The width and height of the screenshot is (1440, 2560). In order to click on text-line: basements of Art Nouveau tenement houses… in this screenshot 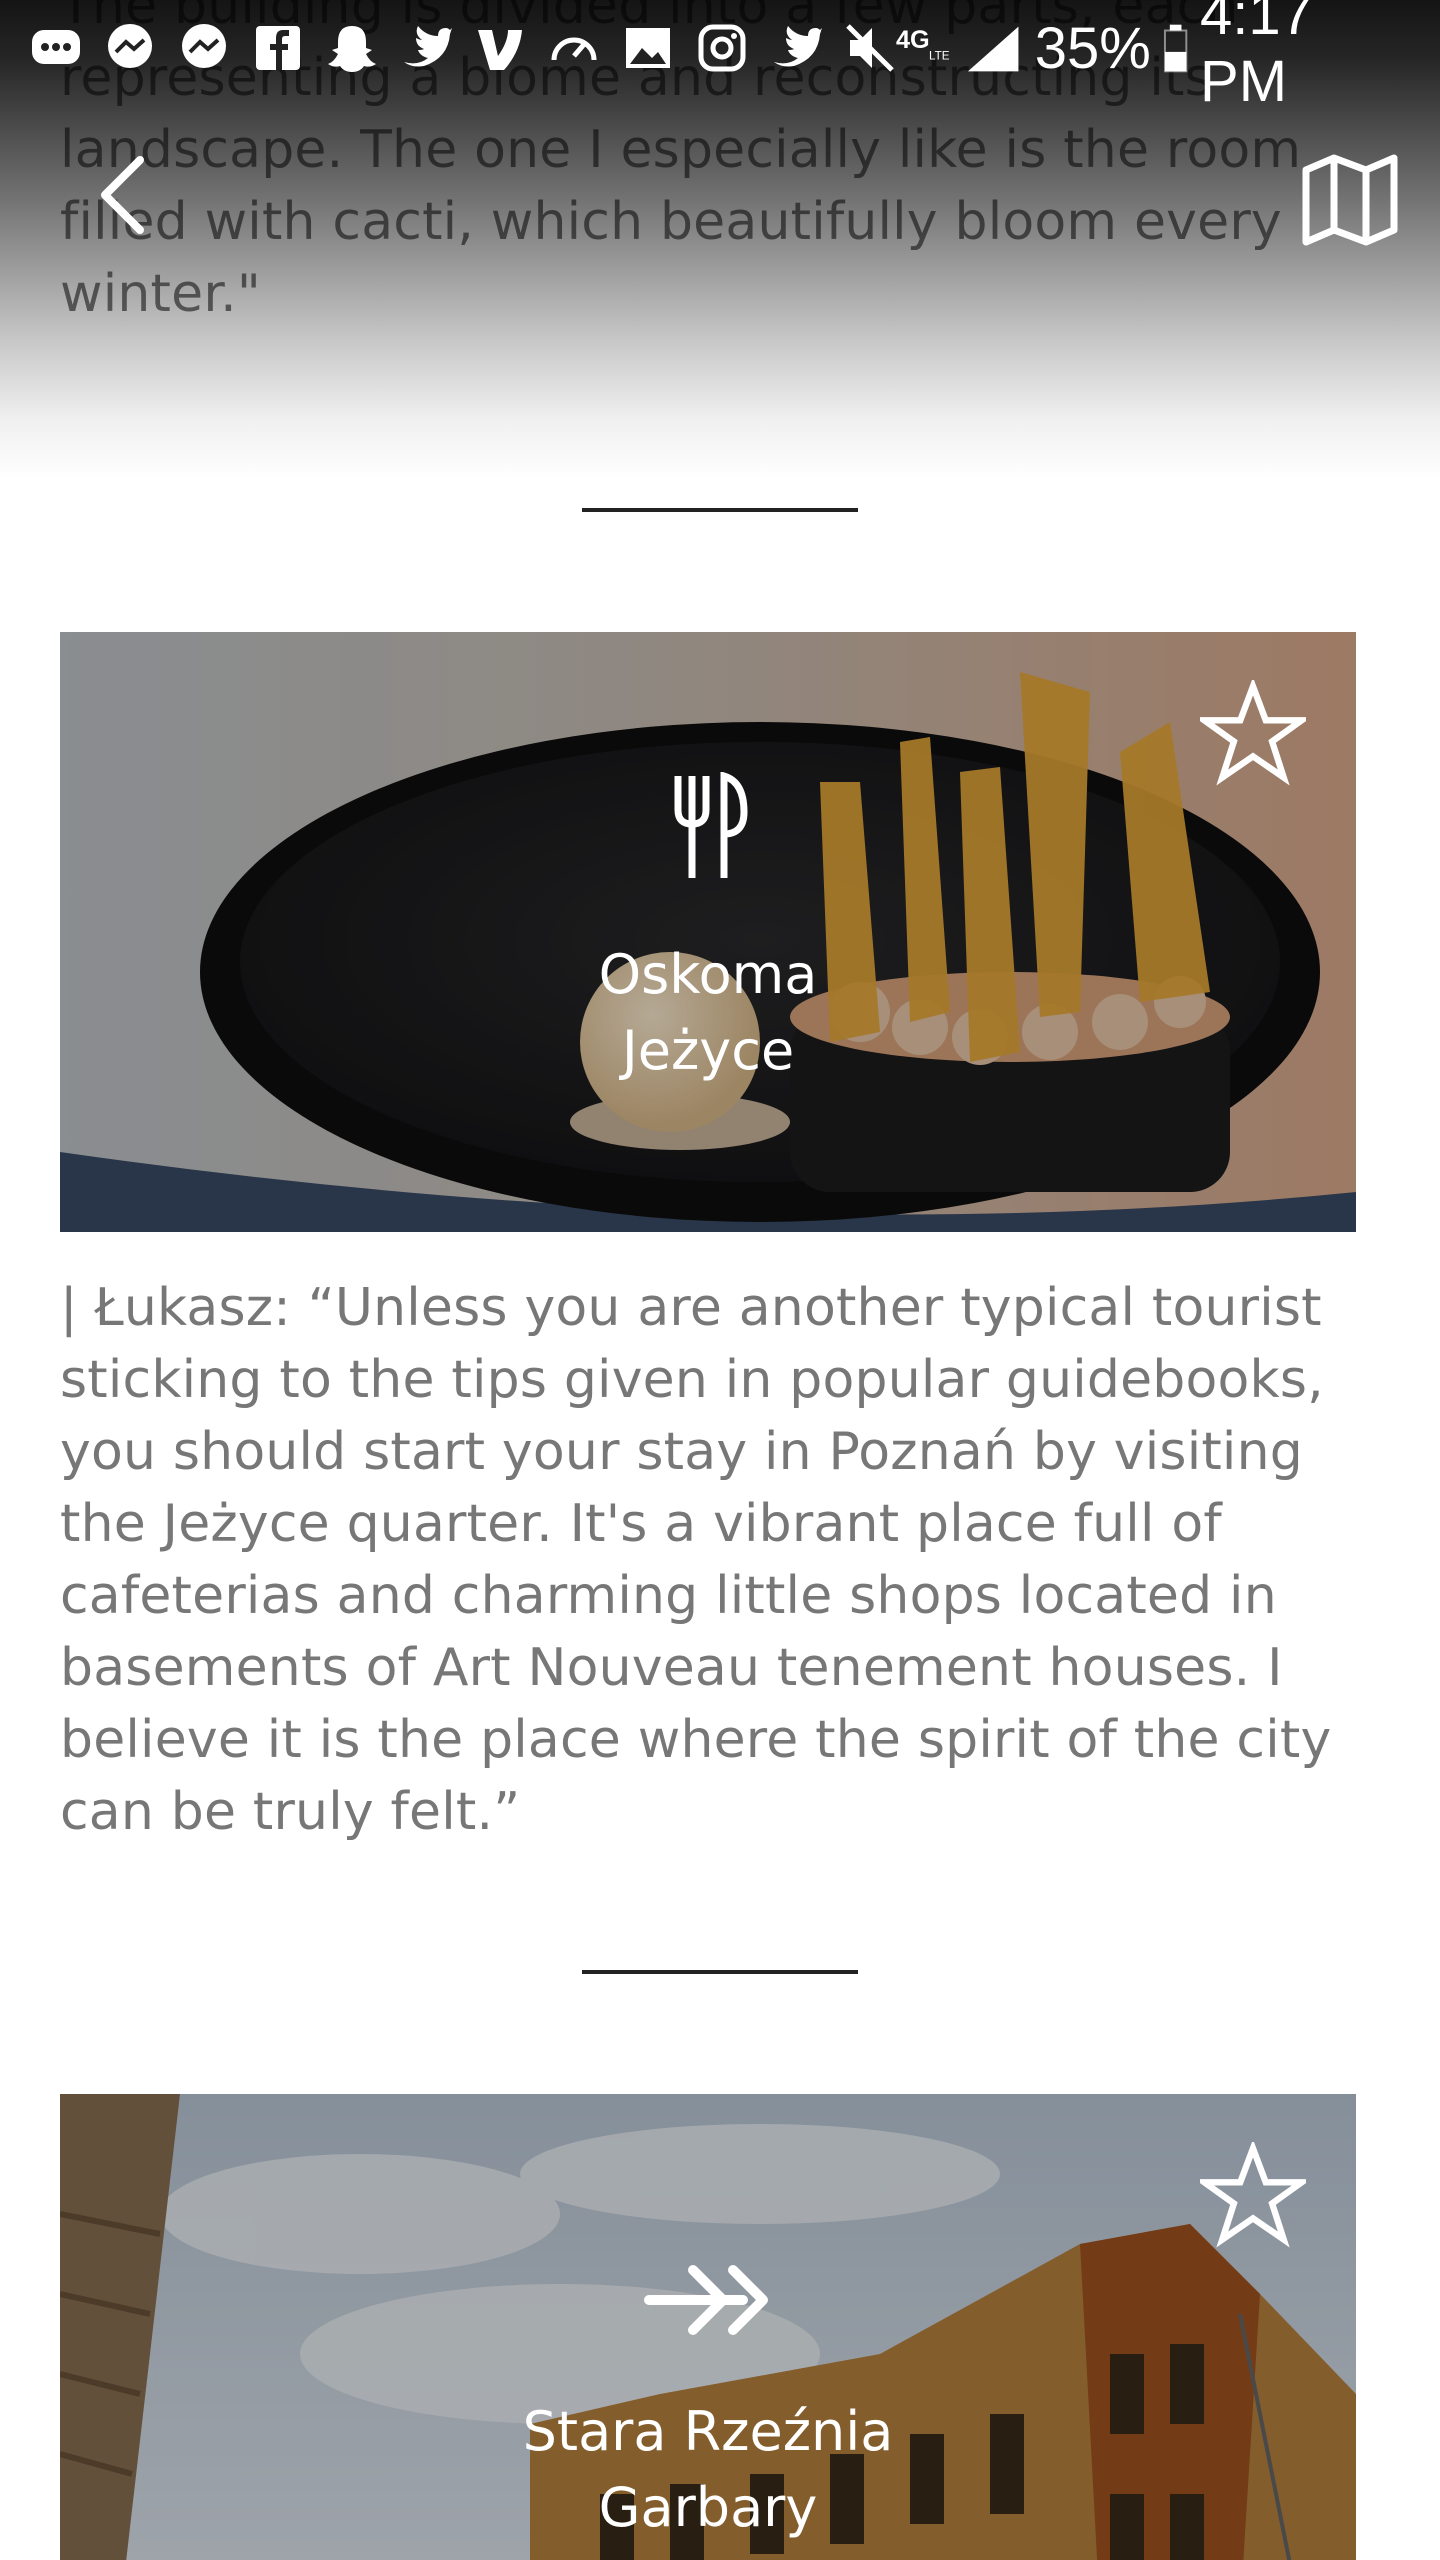, I will do `click(671, 1668)`.